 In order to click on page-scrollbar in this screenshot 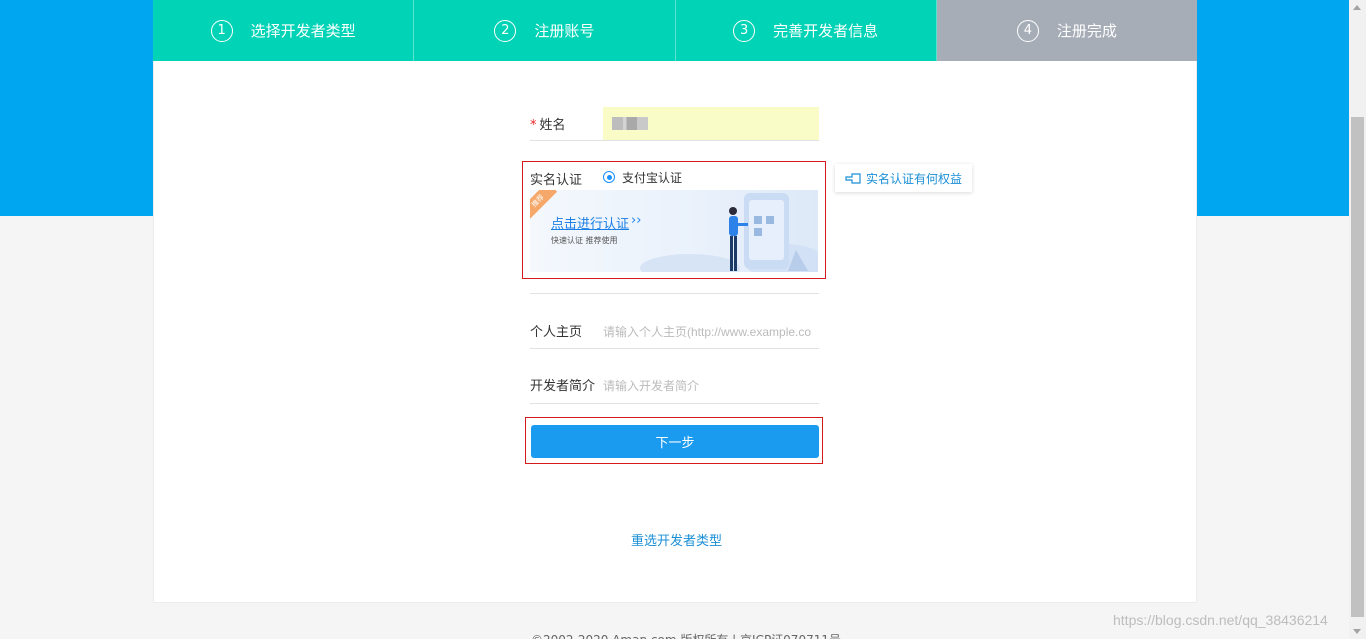, I will do `click(1357, 319)`.